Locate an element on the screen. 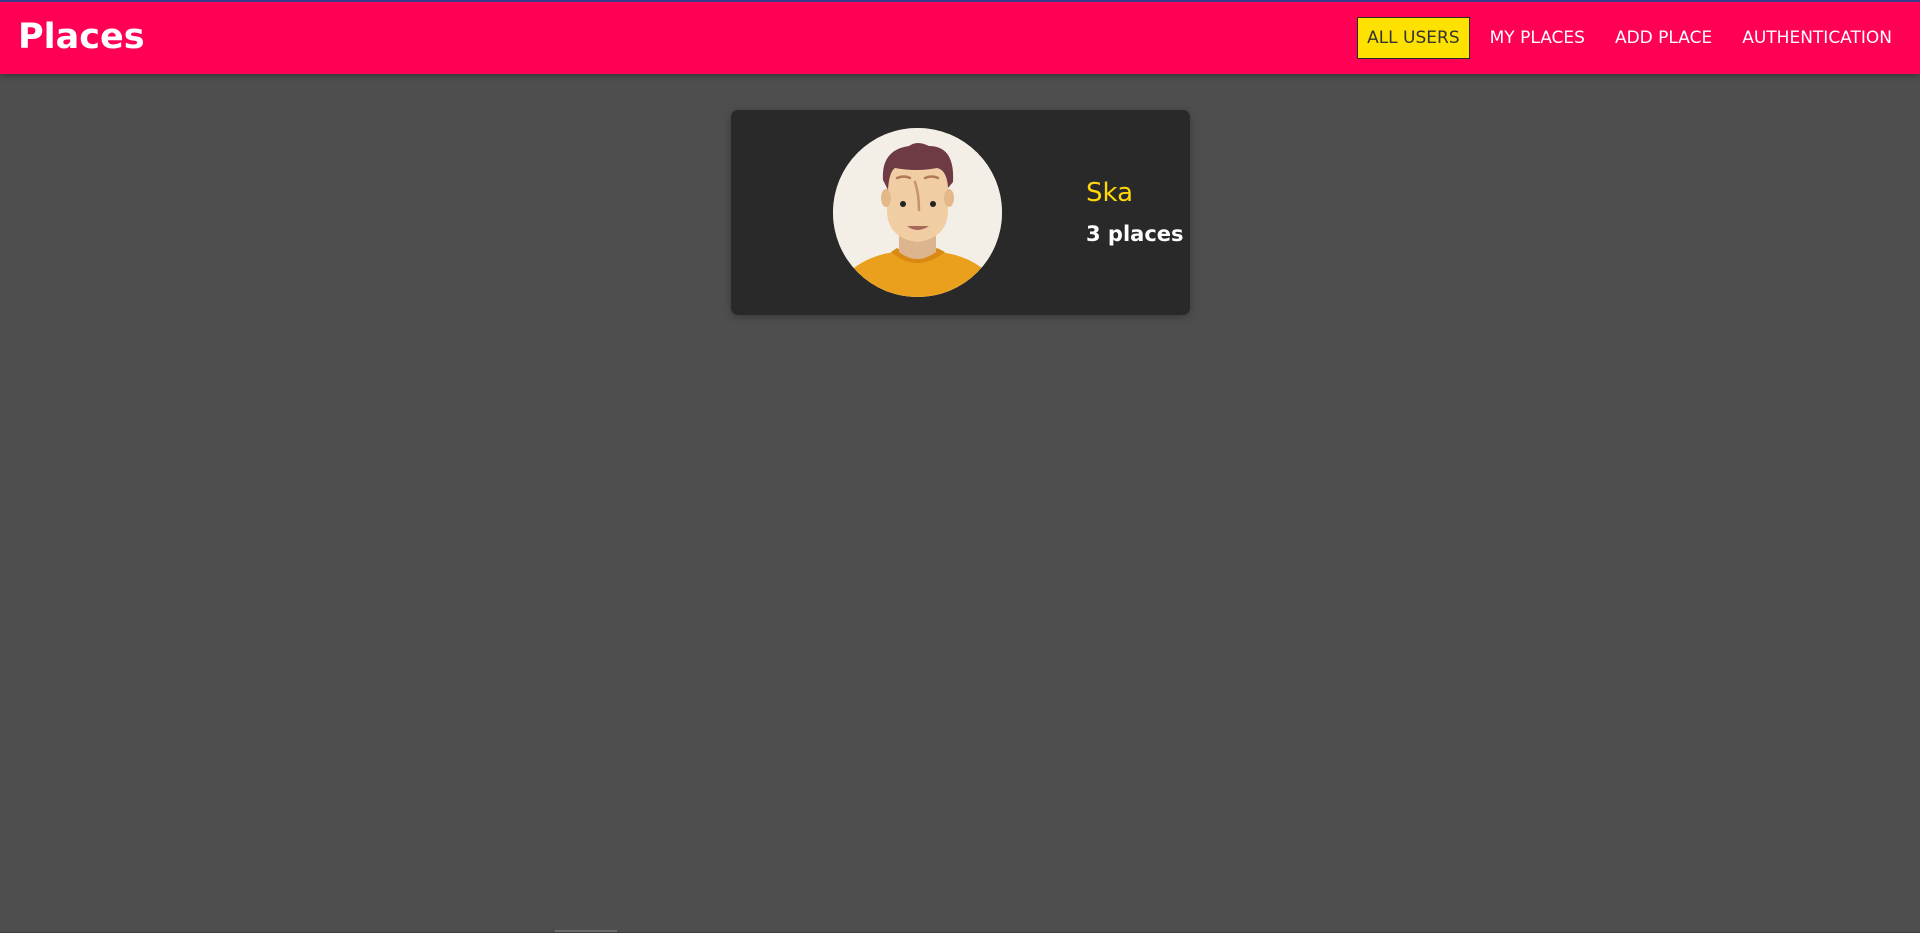  user-card: Ska 3 places is located at coordinates (960, 212).